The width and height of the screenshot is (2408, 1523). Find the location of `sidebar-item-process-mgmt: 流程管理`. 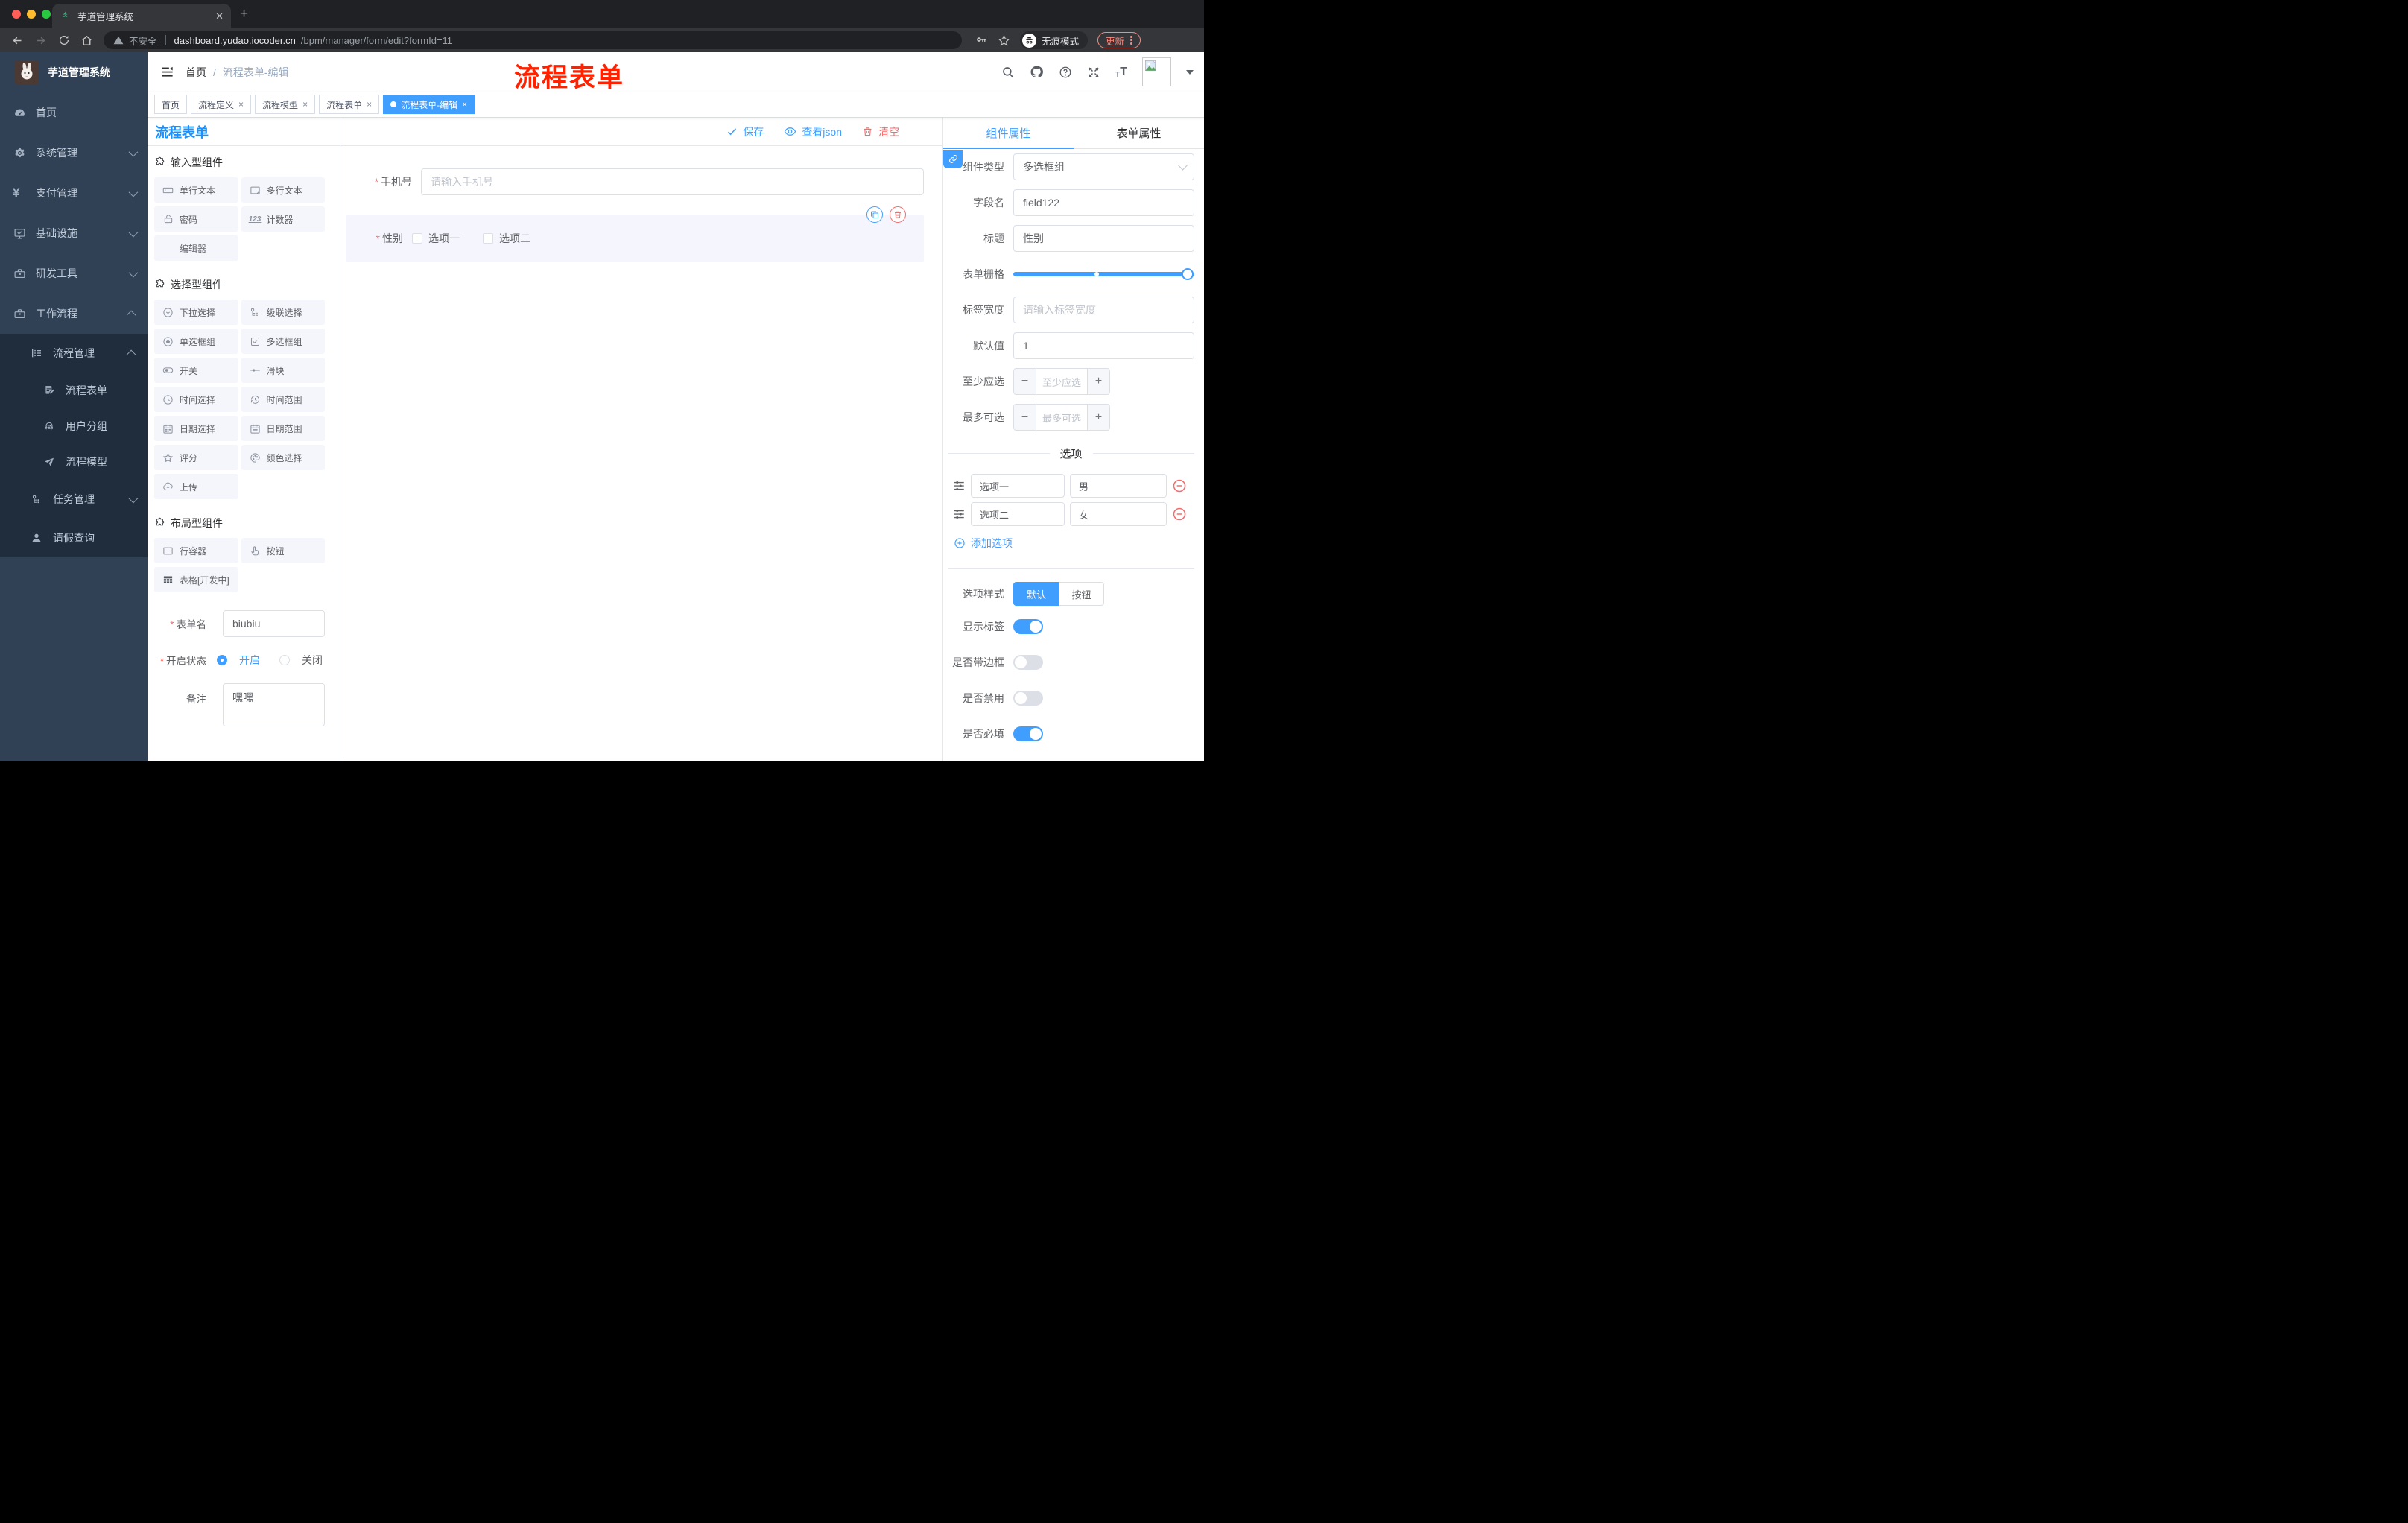

sidebar-item-process-mgmt: 流程管理 is located at coordinates (74, 354).